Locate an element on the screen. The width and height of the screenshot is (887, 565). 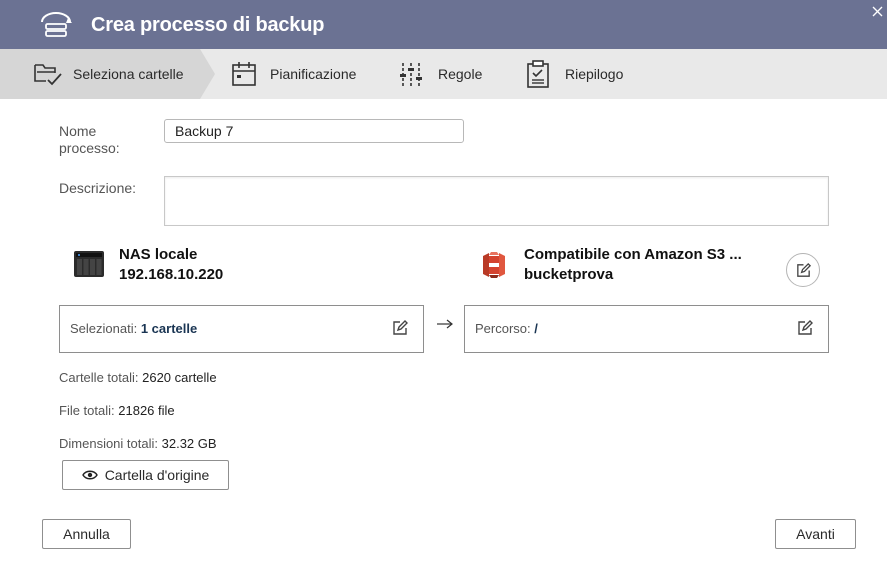
description-textarea is located at coordinates (496, 201).